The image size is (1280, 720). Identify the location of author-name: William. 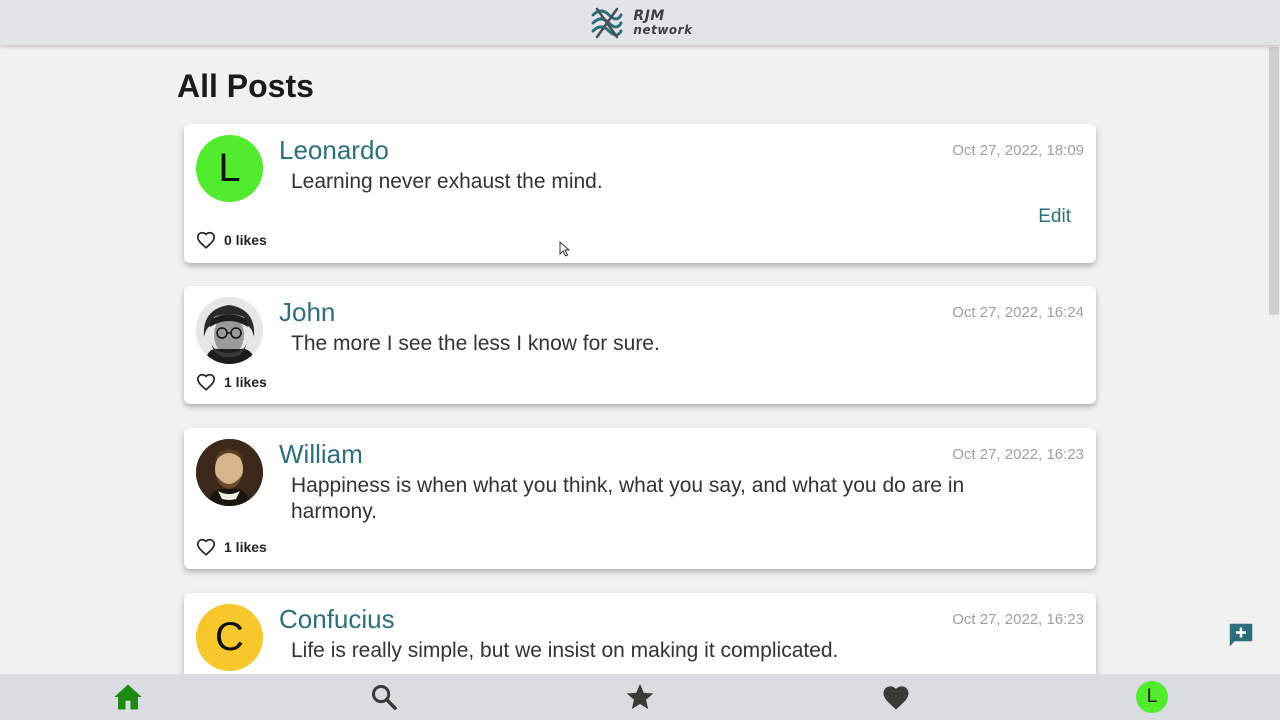
(321, 454).